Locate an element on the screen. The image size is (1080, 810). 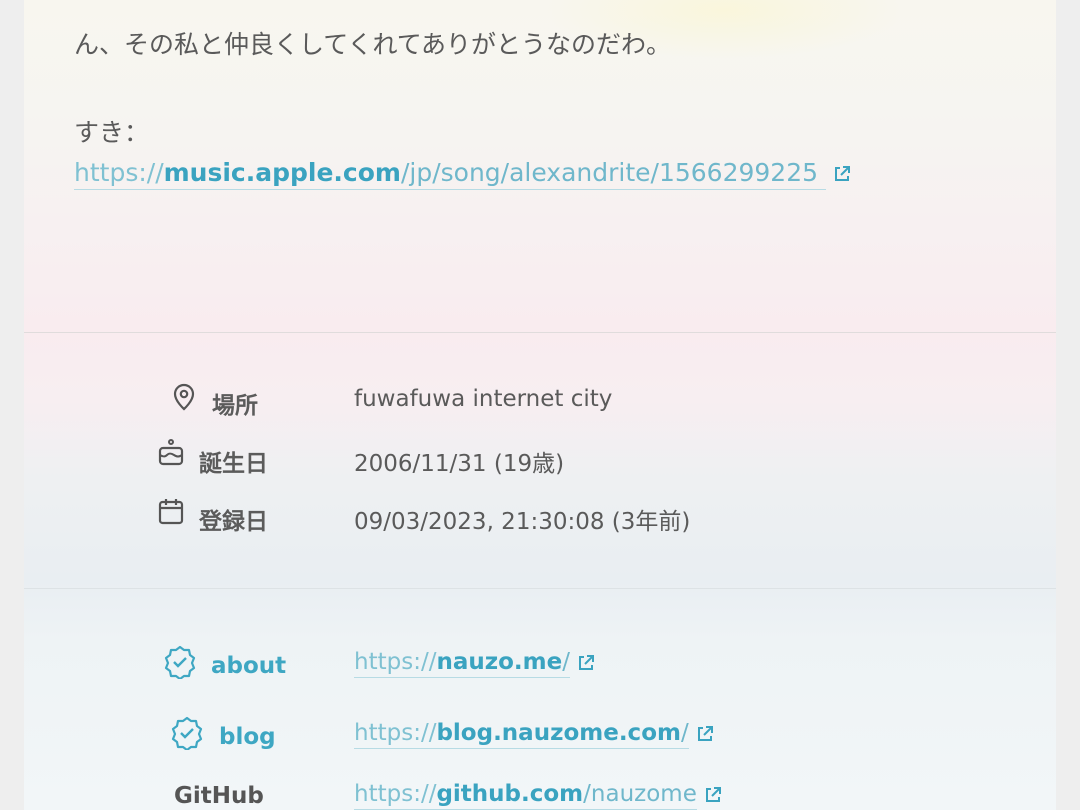
field-row-blog: blog https://blog.nauzome.com/ is located at coordinates (554, 736).